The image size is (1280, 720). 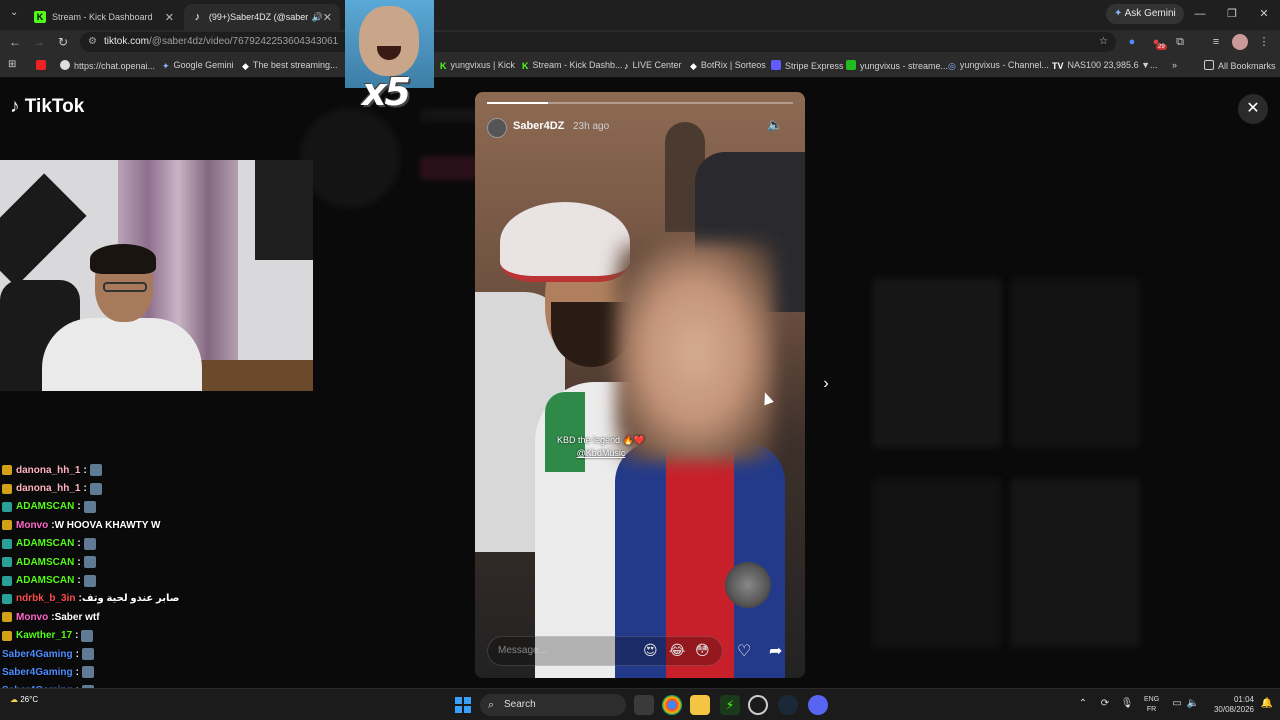 I want to click on close-story-button: ✕, so click(x=1253, y=109).